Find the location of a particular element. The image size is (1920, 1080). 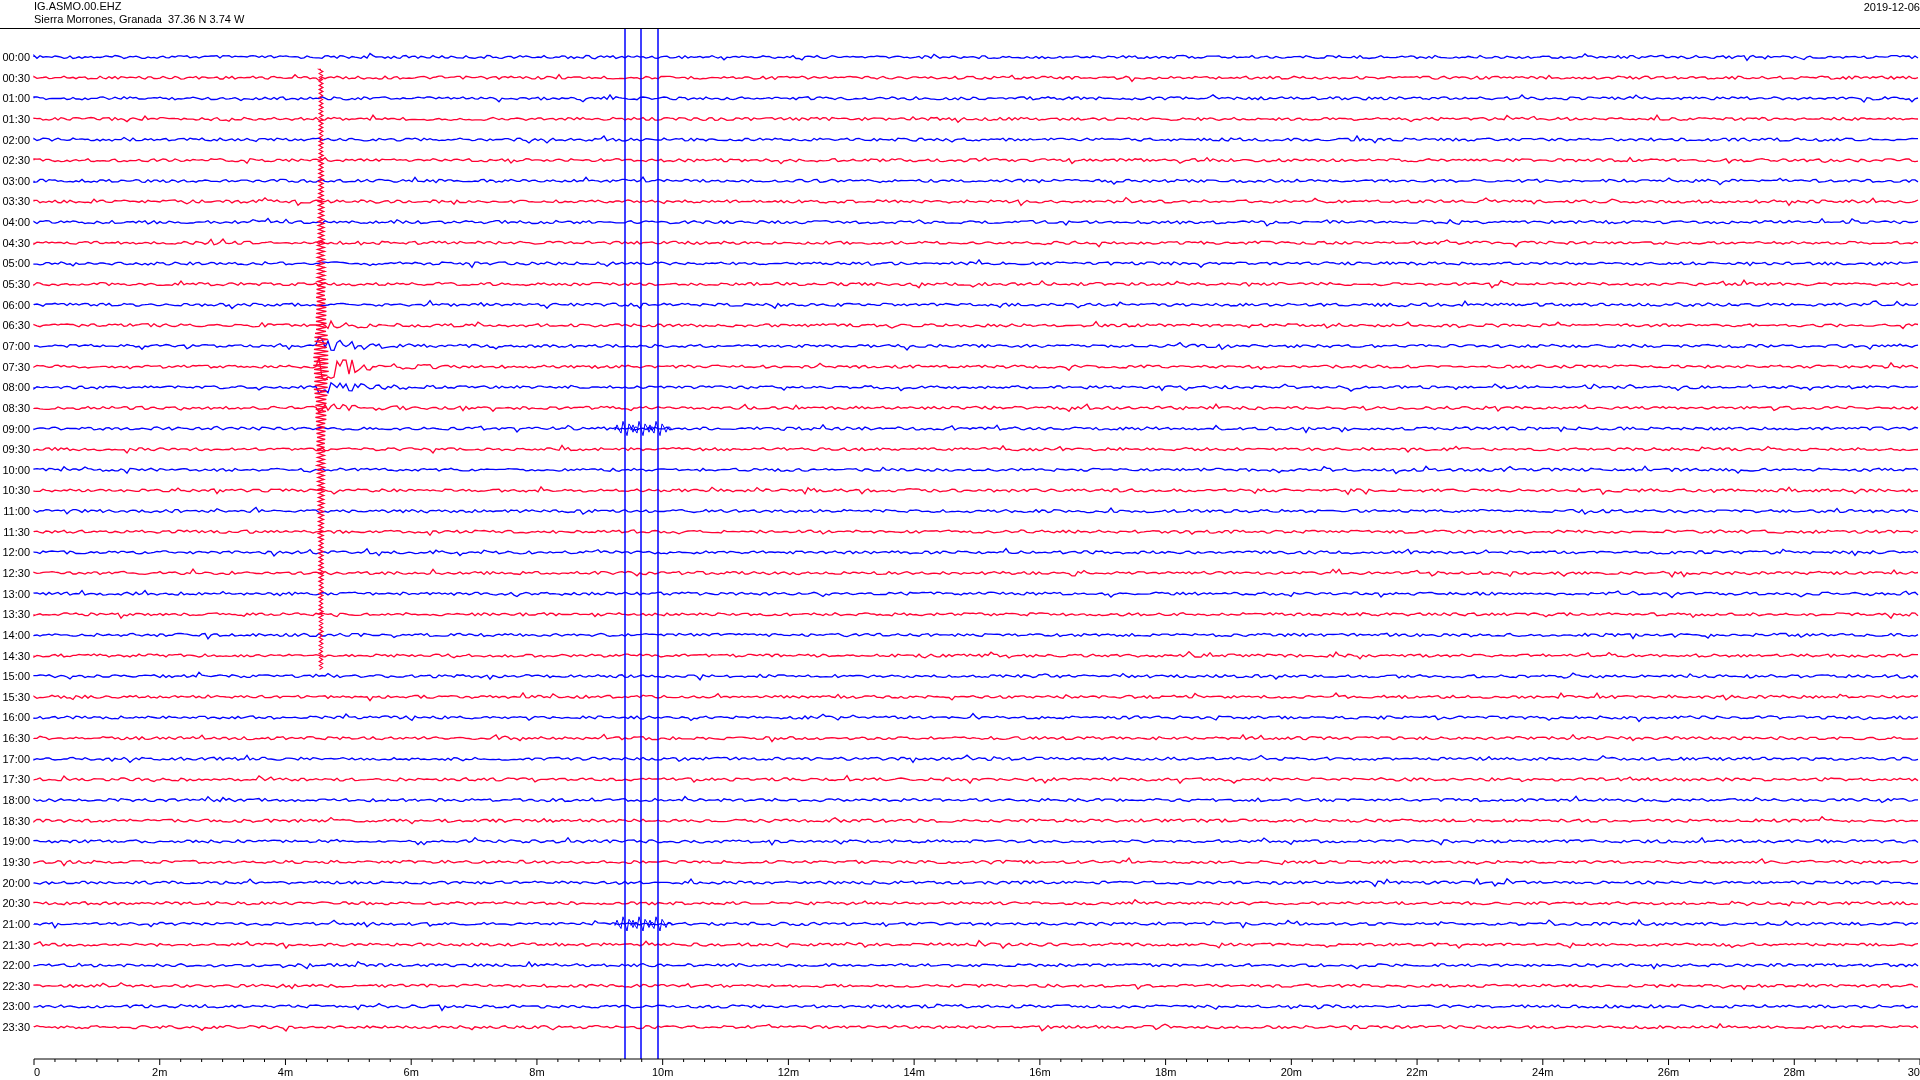

row-time-label: 10:00 is located at coordinates (16, 469).